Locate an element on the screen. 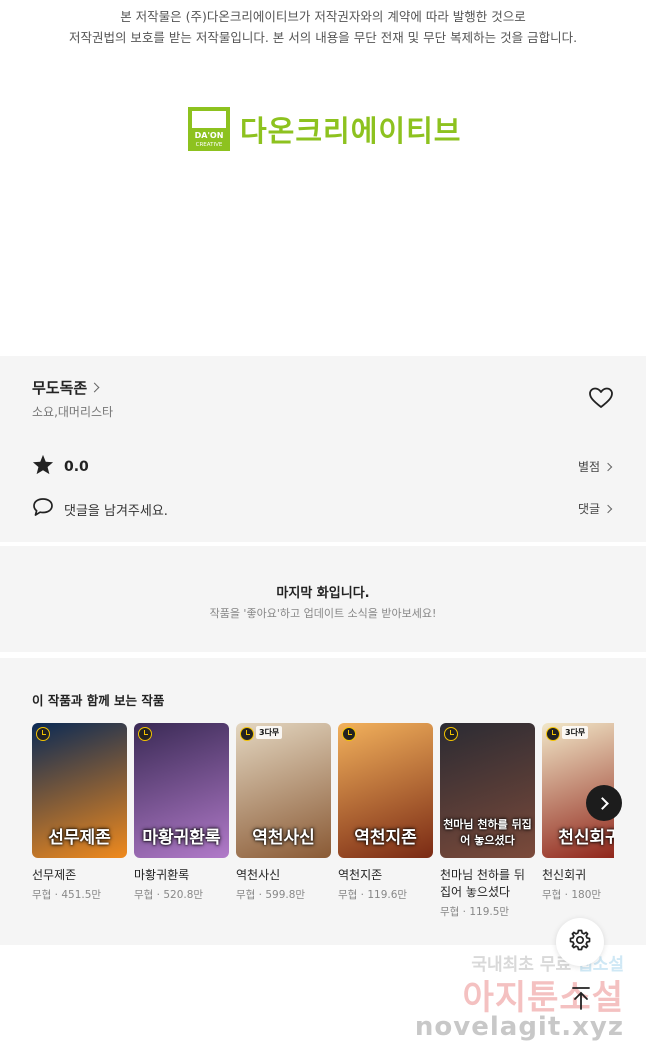  cover-title-art: 천신회귀 is located at coordinates (586, 838).